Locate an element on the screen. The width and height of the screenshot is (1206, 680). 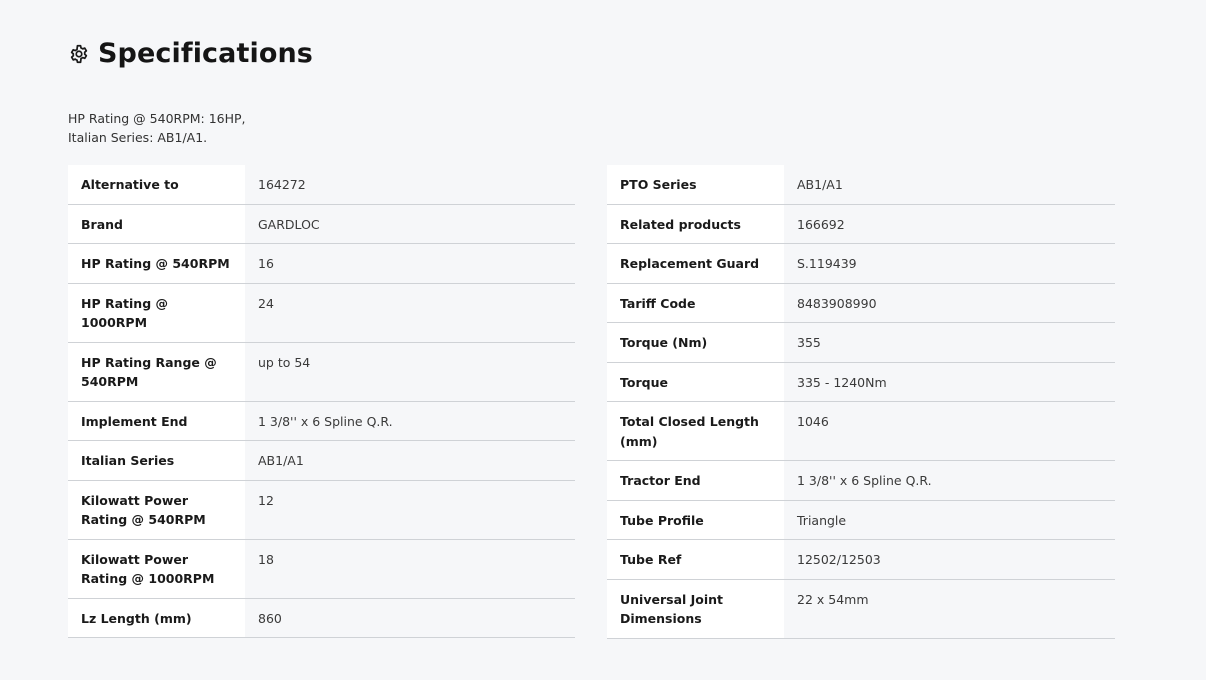
spec-value: 355 is located at coordinates (949, 342).